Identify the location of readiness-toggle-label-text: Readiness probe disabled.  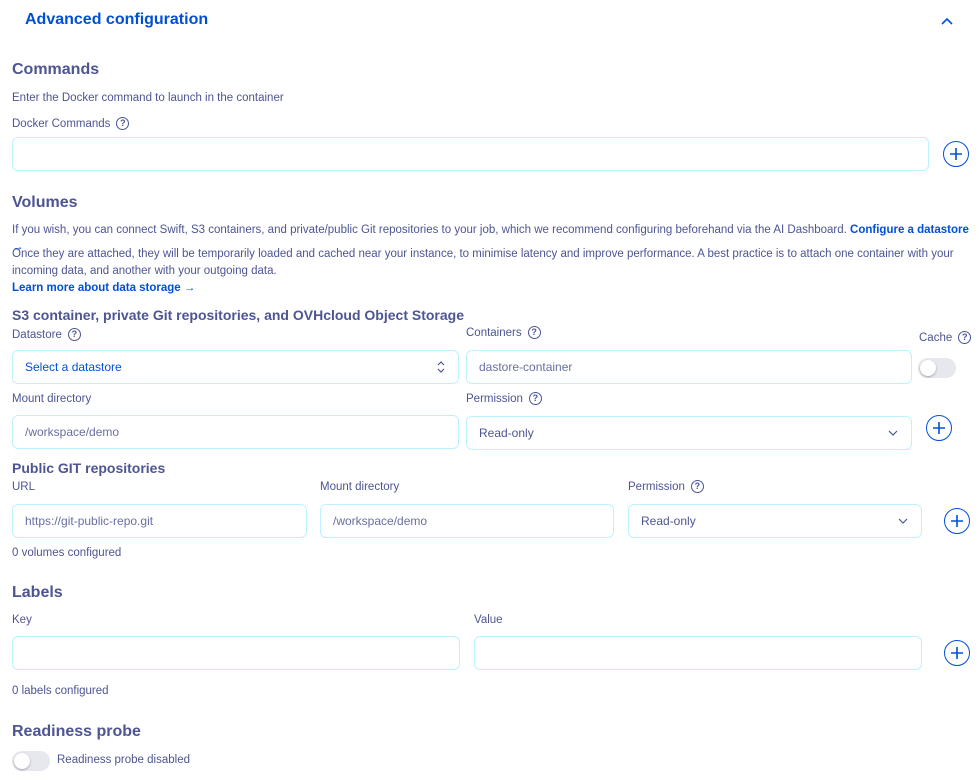
(123, 760).